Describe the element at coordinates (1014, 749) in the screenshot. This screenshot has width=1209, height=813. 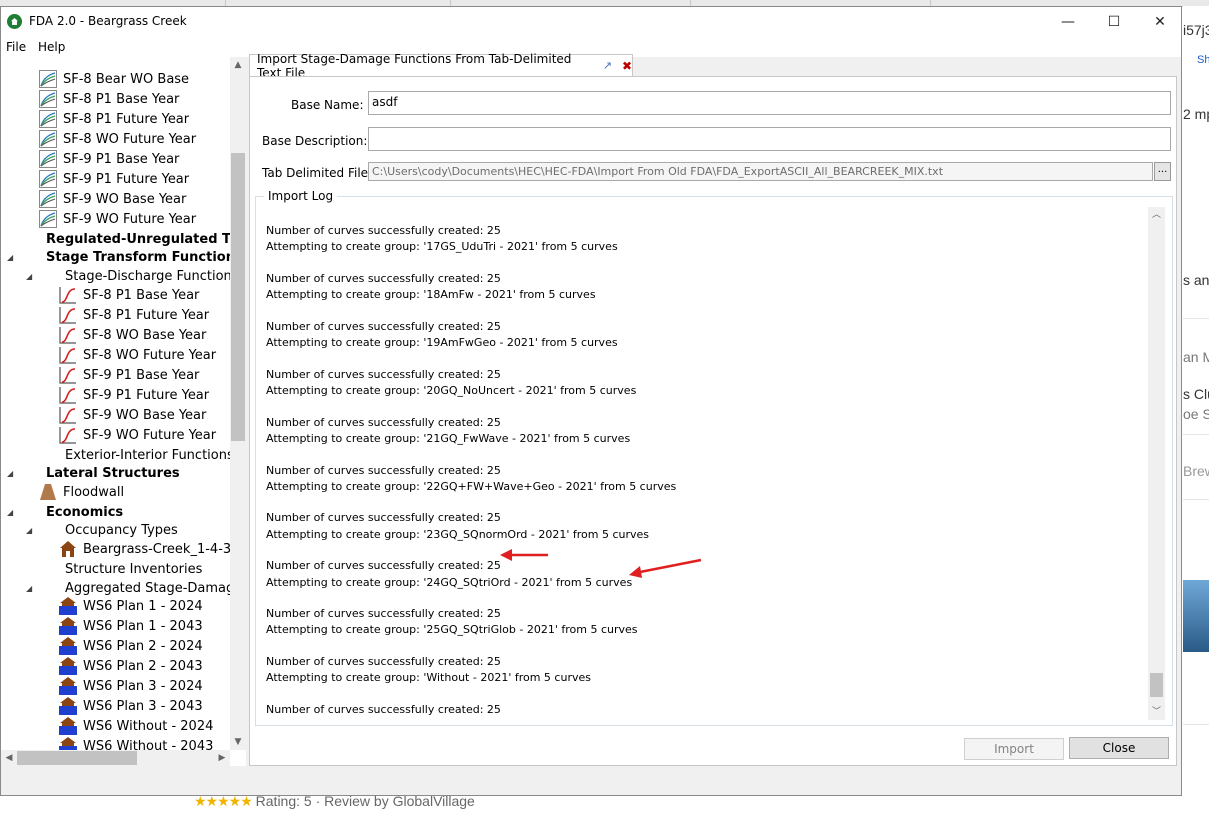
I see `import-button: Import` at that location.